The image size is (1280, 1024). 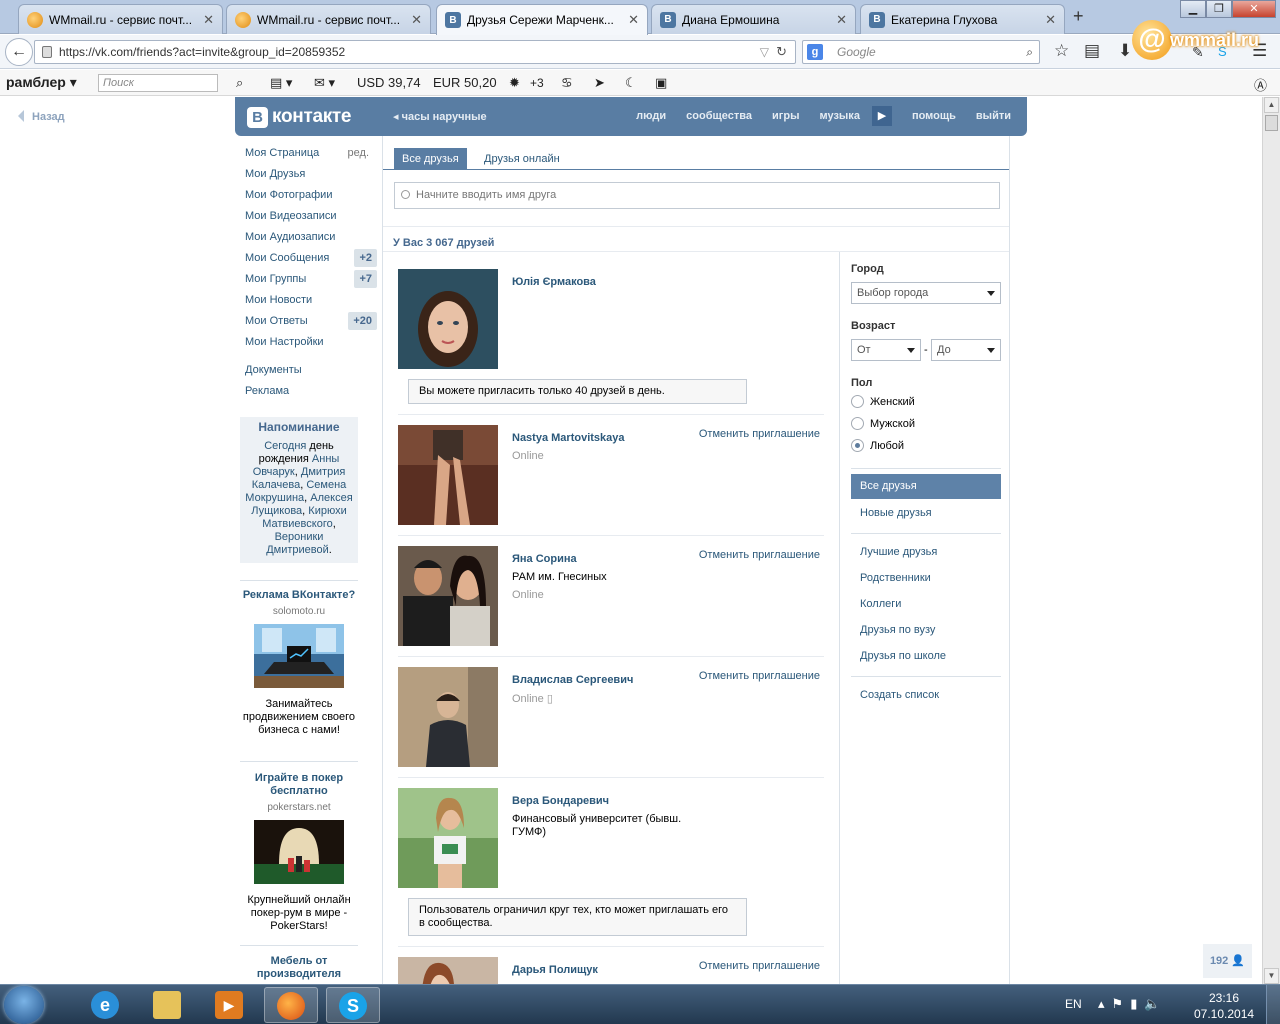 I want to click on friend-name: Юлія Єрмакова, so click(x=554, y=282).